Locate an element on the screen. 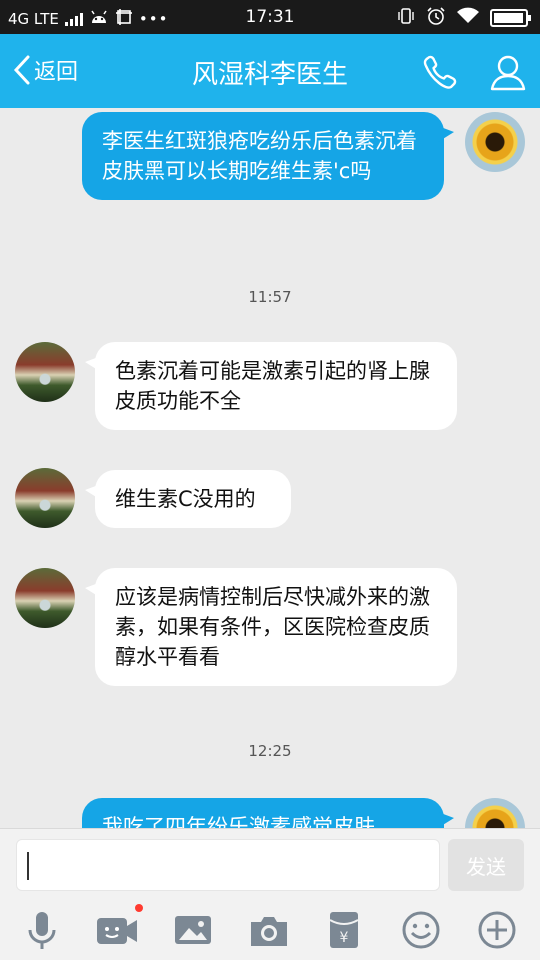 This screenshot has width=540, height=960. timestamp: 11:57 is located at coordinates (270, 297).